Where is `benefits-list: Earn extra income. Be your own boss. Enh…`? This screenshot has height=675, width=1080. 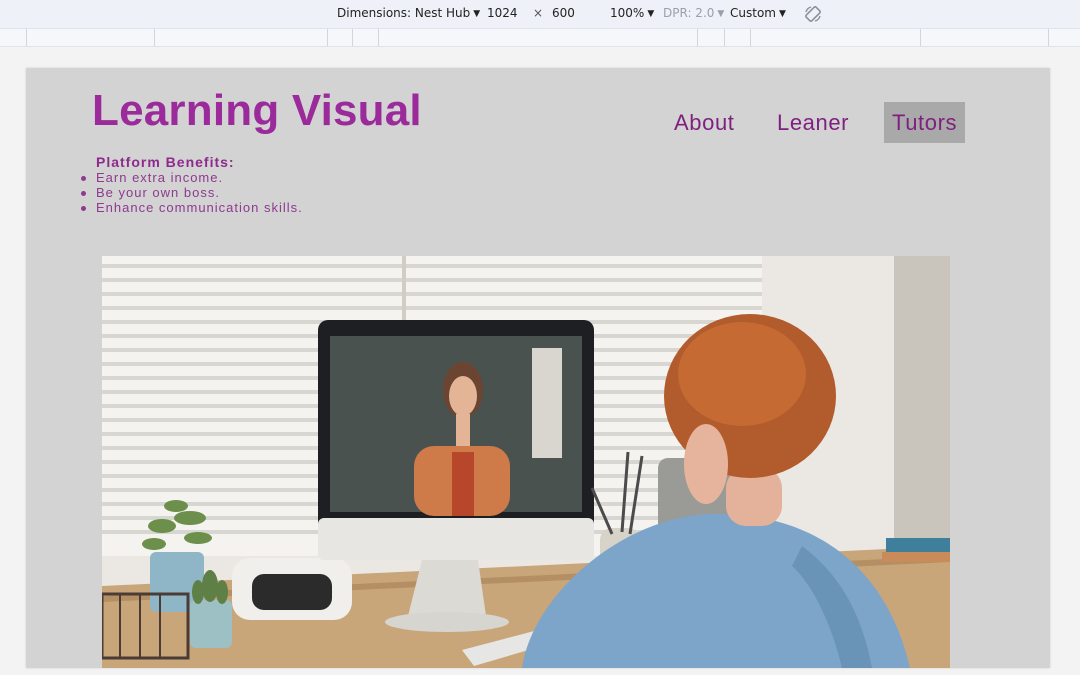
benefits-list: Earn extra income. Be your own boss. Enh… is located at coordinates (192, 192).